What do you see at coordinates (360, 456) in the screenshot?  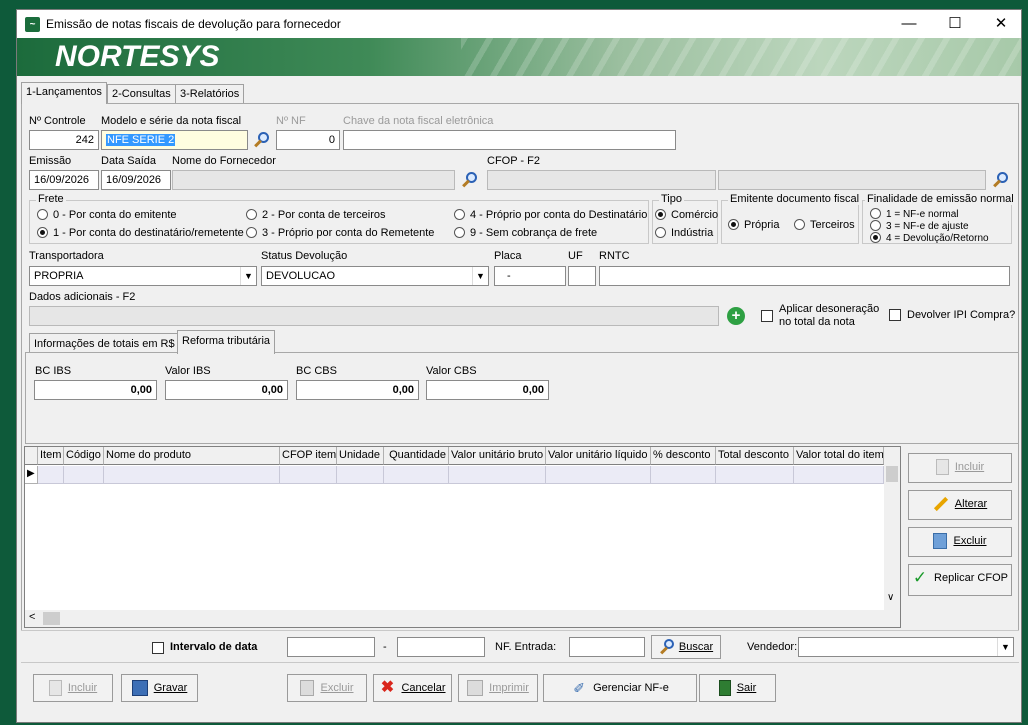 I see `col-unidade: Unidade` at bounding box center [360, 456].